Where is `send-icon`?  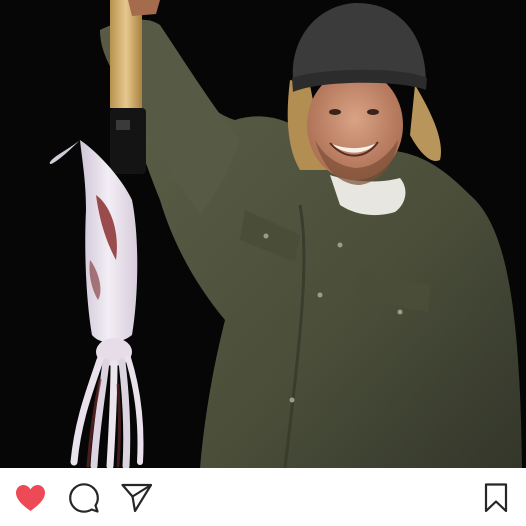 send-icon is located at coordinates (137, 498).